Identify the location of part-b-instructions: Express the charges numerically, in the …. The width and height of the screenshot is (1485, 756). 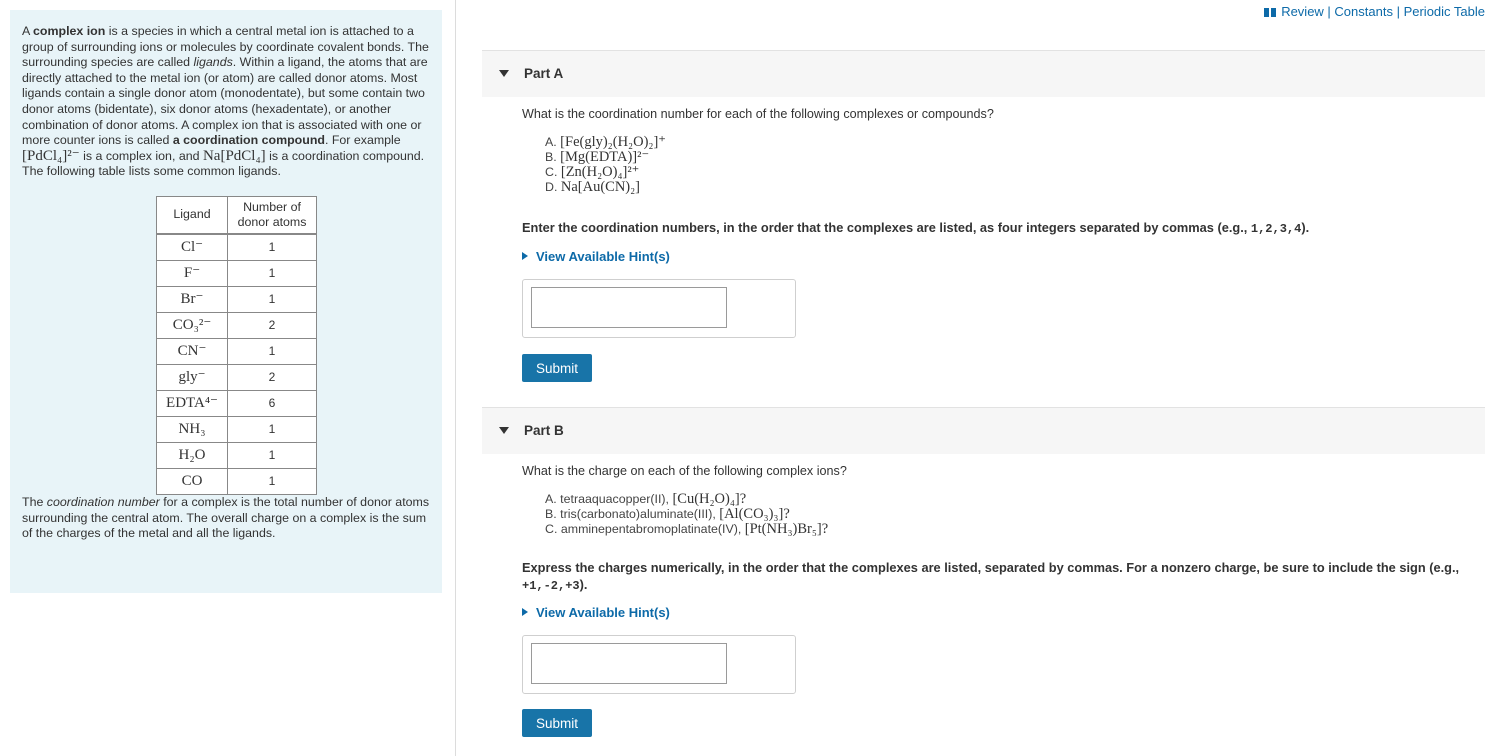
(991, 576).